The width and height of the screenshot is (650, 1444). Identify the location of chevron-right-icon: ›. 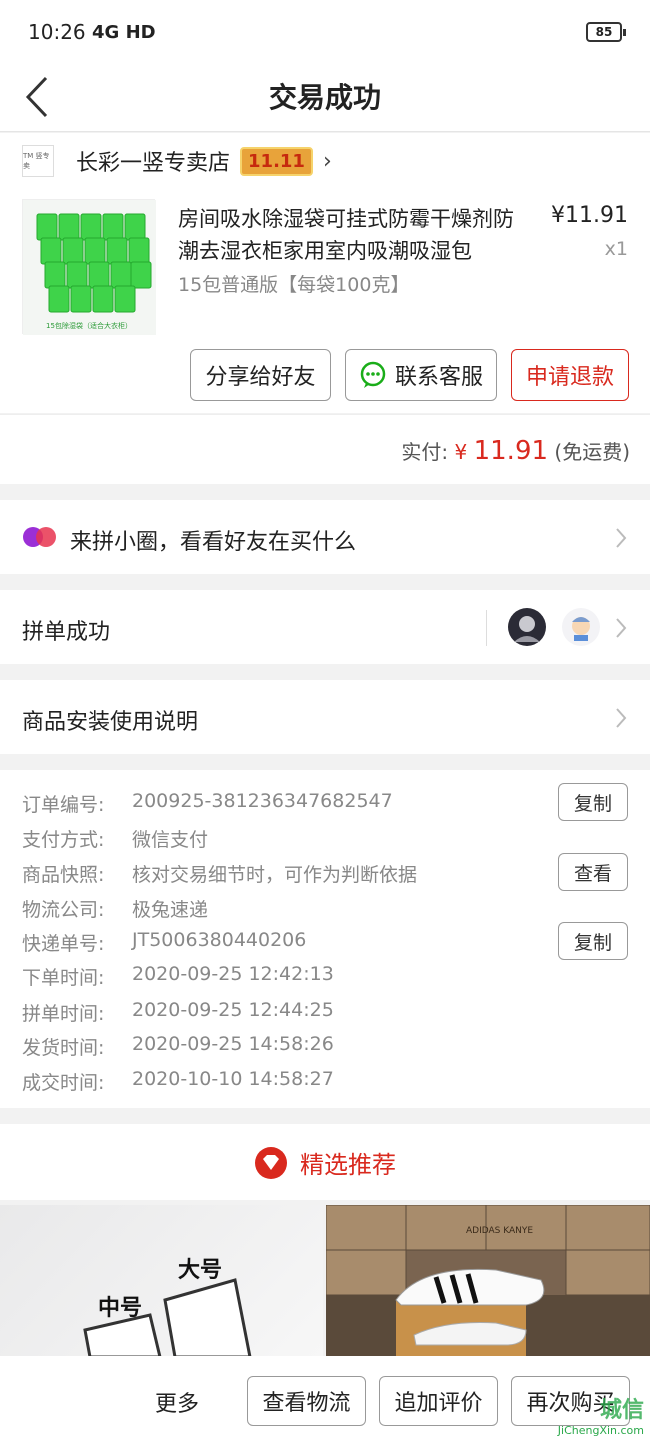
(327, 161).